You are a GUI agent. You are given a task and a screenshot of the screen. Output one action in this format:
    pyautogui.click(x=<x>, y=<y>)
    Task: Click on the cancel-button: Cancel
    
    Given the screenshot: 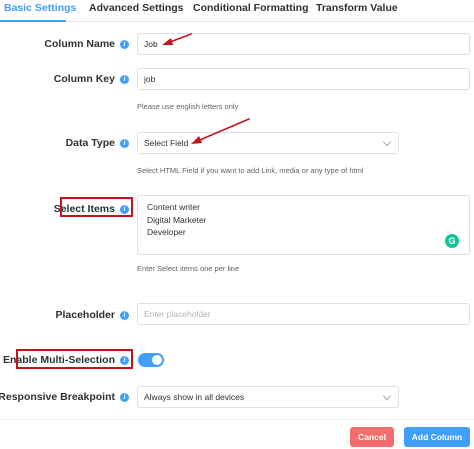 What is the action you would take?
    pyautogui.click(x=372, y=437)
    